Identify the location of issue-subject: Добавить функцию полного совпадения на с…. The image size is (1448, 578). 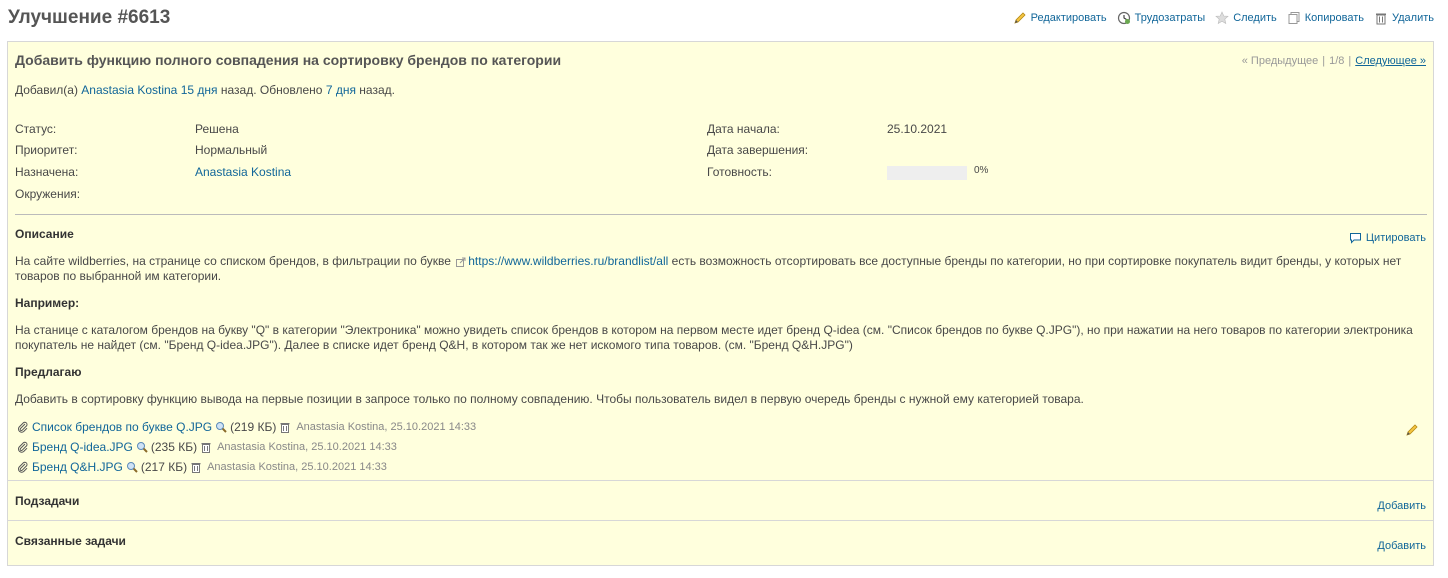
(288, 60).